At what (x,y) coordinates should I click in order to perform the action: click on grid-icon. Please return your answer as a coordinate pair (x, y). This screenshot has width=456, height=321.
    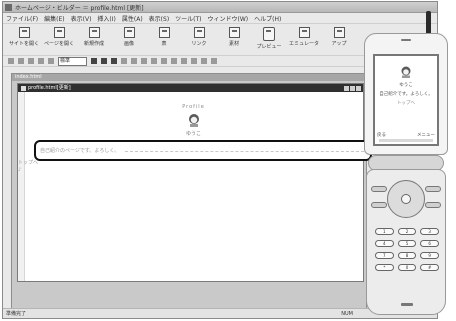
    Looking at the image, I should click on (214, 61).